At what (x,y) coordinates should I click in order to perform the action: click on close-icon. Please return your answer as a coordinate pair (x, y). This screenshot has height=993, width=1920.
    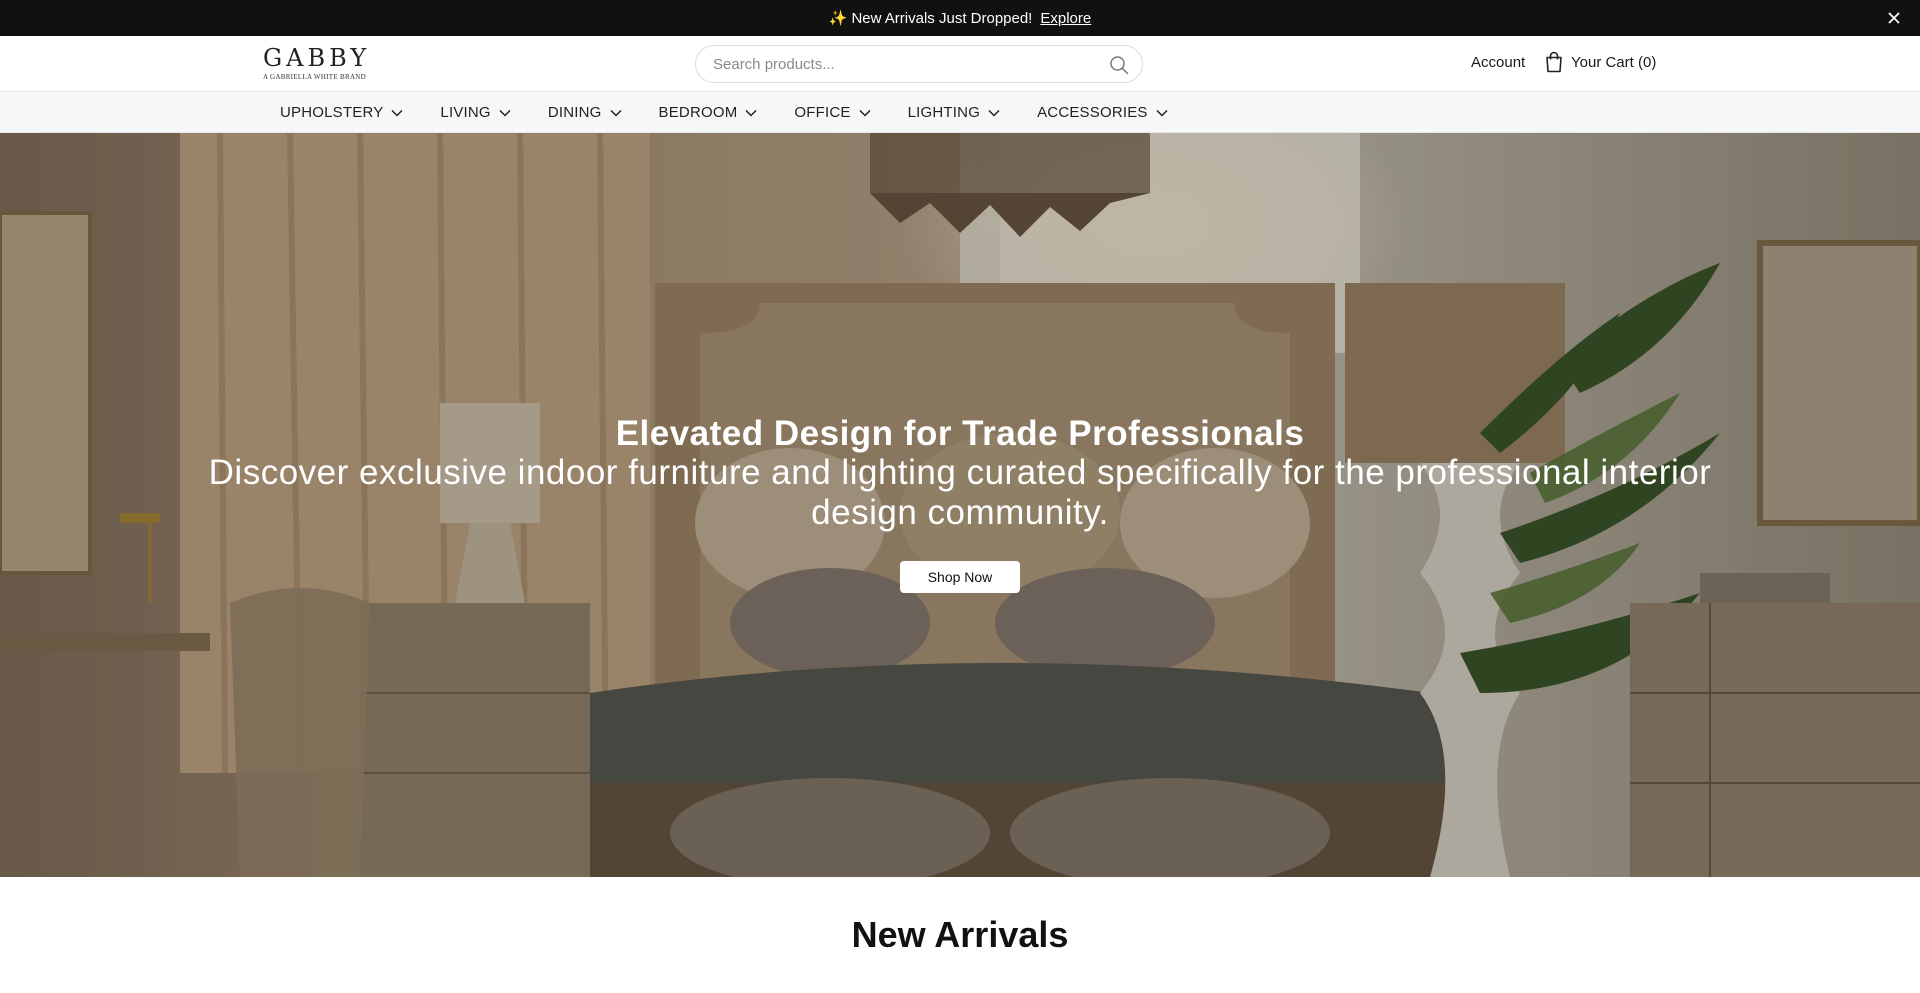
    Looking at the image, I should click on (1894, 18).